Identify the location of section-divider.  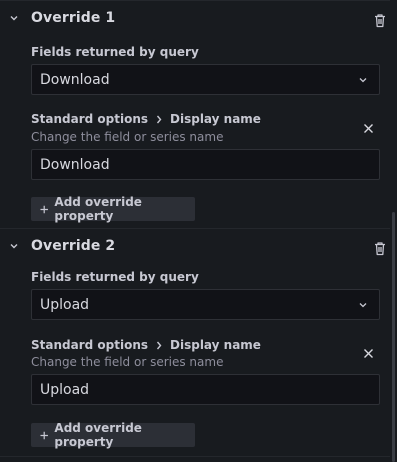
(195, 456).